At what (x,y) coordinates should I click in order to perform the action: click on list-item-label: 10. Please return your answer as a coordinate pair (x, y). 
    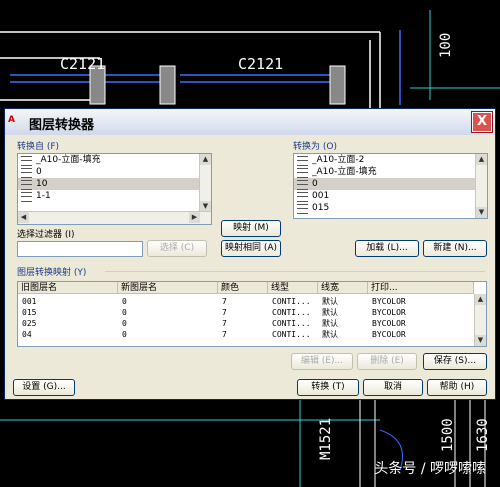
    Looking at the image, I should click on (42, 184).